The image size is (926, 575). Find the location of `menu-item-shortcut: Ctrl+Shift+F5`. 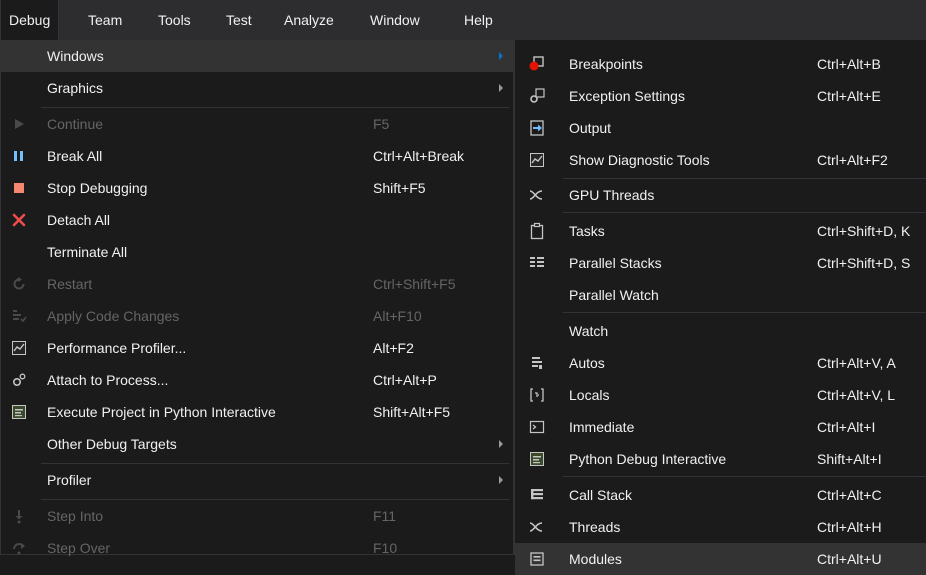

menu-item-shortcut: Ctrl+Shift+F5 is located at coordinates (414, 284).